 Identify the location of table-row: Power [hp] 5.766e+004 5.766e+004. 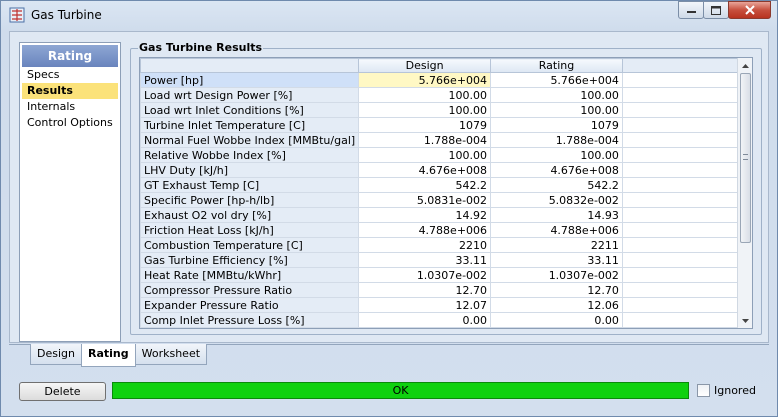
(446, 80).